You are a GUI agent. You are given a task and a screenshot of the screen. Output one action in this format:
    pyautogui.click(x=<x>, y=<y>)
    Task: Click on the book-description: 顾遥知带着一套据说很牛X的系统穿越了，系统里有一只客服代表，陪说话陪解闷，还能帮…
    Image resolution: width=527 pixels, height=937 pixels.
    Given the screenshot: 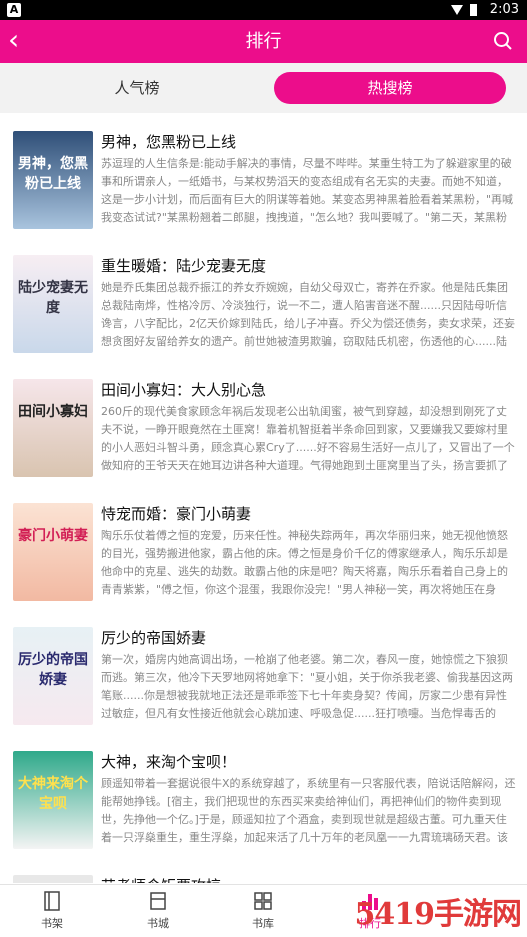 What is the action you would take?
    pyautogui.click(x=308, y=810)
    